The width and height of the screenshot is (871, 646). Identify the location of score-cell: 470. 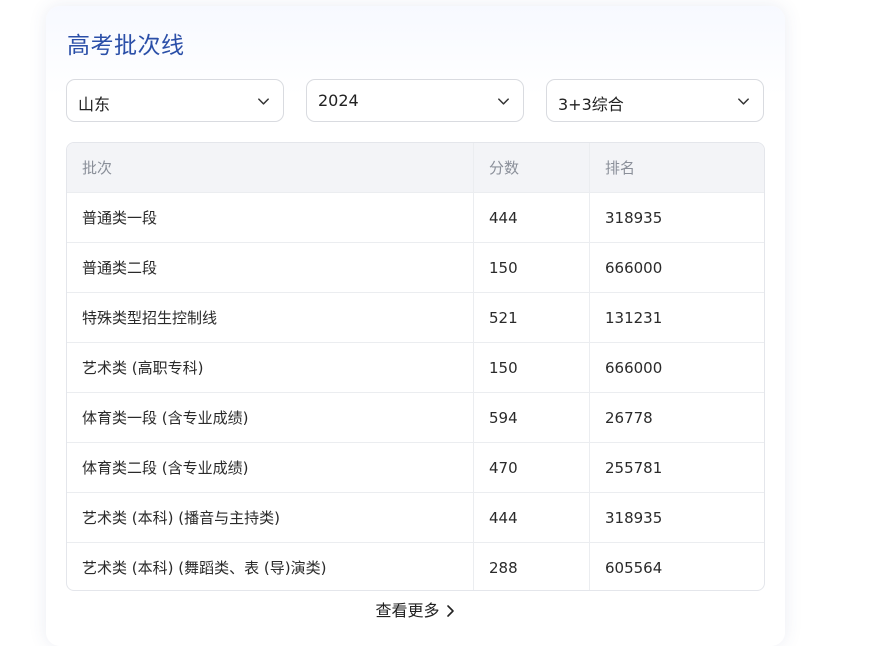
(531, 467).